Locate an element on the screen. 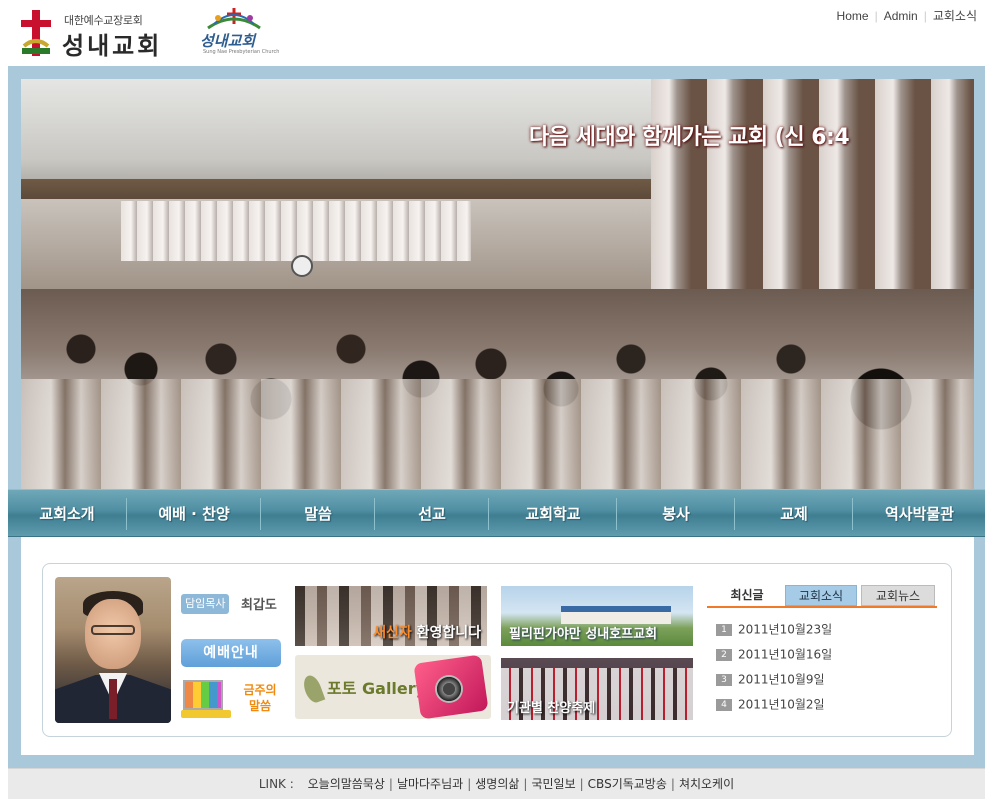  footer-link-label: LINK : is located at coordinates (276, 784).